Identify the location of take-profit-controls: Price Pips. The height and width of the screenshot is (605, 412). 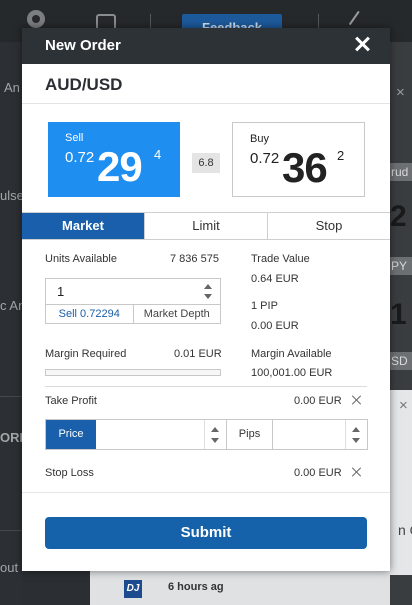
(206, 434).